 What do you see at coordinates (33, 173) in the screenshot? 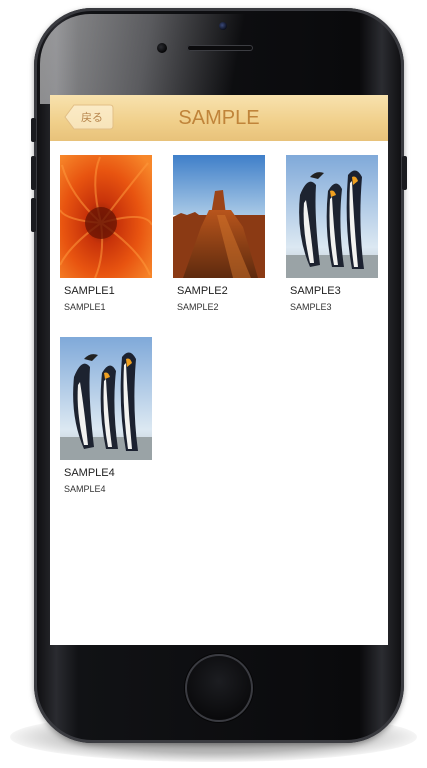
I see `volume-up-button` at bounding box center [33, 173].